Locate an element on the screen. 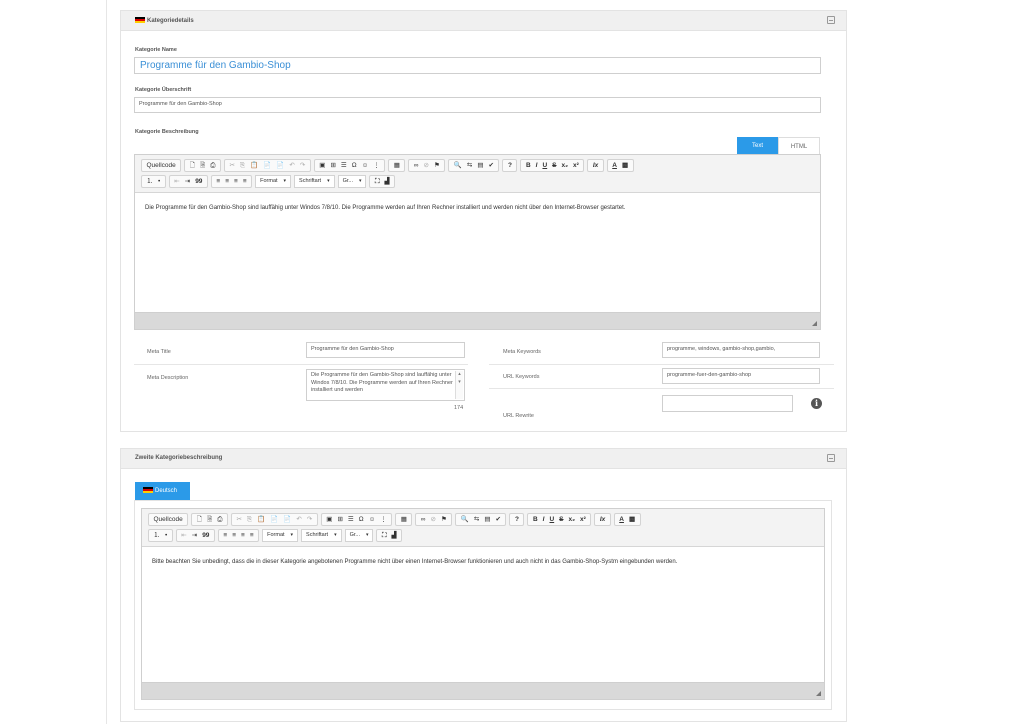  special-char-icon: Ω is located at coordinates (361, 519).